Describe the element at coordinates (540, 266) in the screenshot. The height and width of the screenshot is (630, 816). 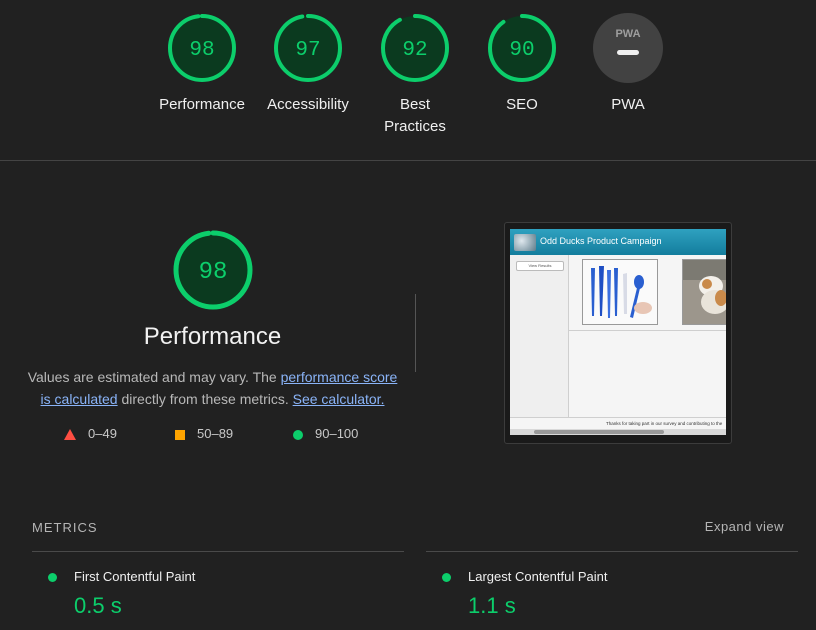
I see `view-results-button: View Results` at that location.